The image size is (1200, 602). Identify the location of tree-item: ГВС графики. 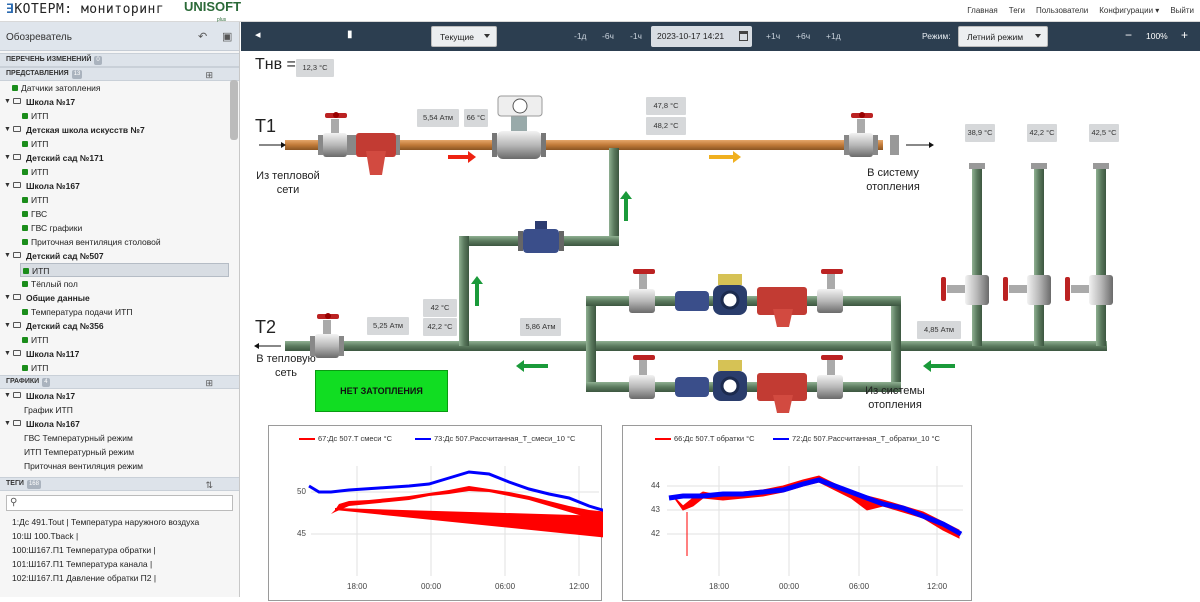
(119, 228).